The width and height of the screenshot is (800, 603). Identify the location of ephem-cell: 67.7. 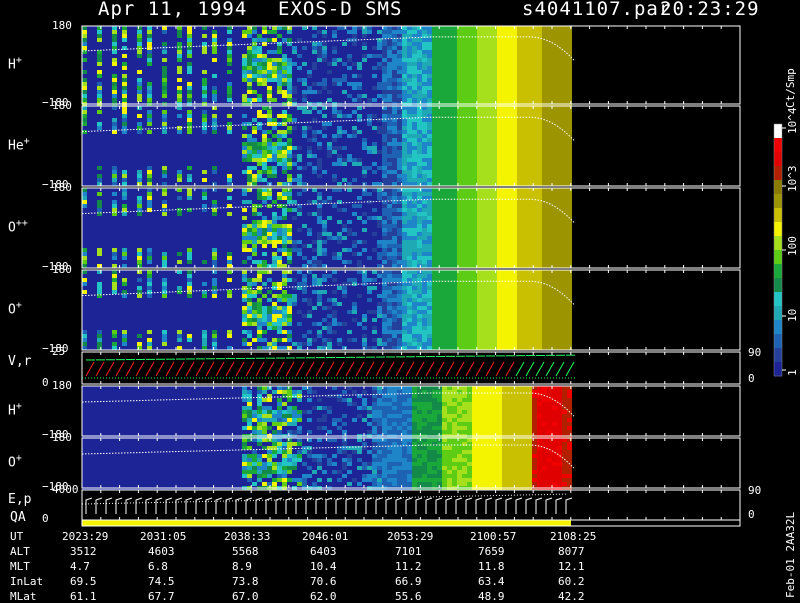
(161, 596).